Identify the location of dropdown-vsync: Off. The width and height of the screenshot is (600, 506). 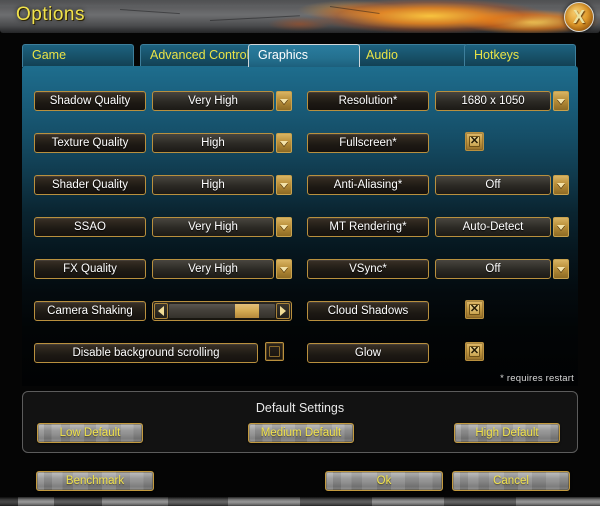
(502, 269).